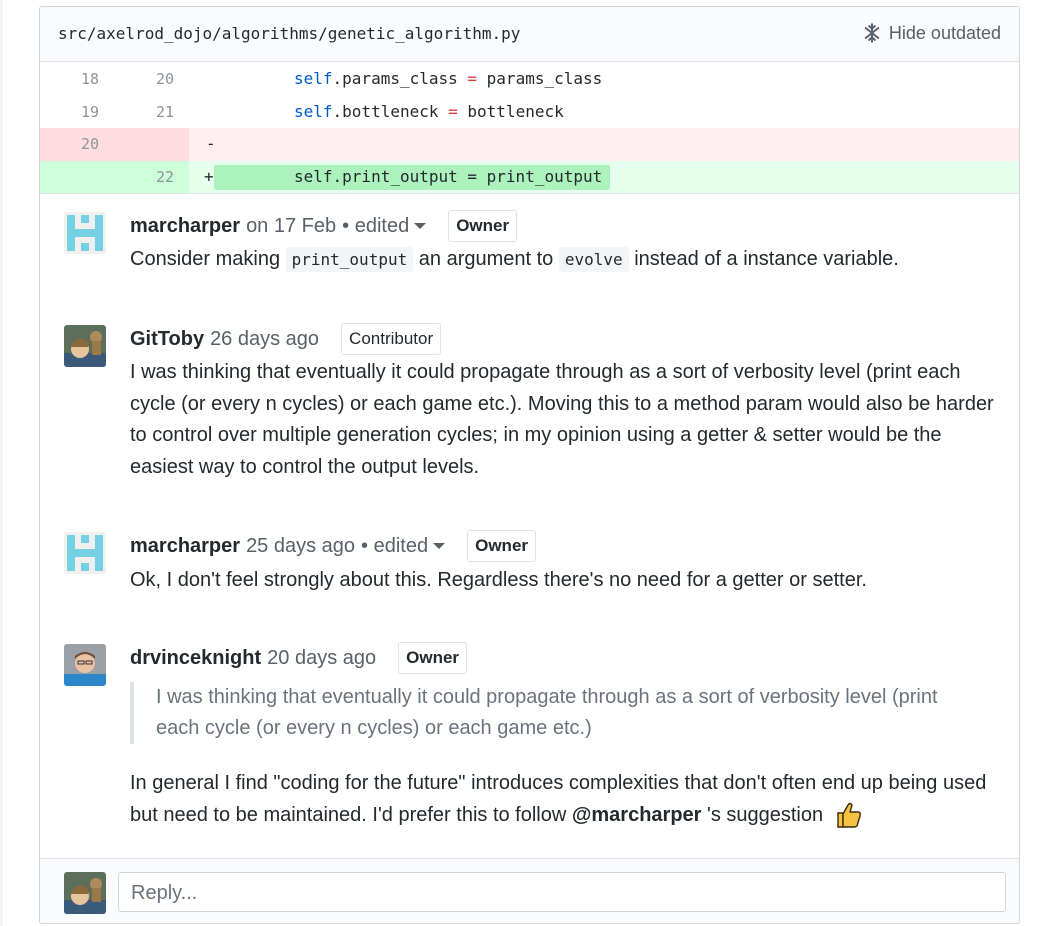 The image size is (1060, 926). I want to click on comment-header: drvinceknight 20 days ago Owner, so click(299, 658).